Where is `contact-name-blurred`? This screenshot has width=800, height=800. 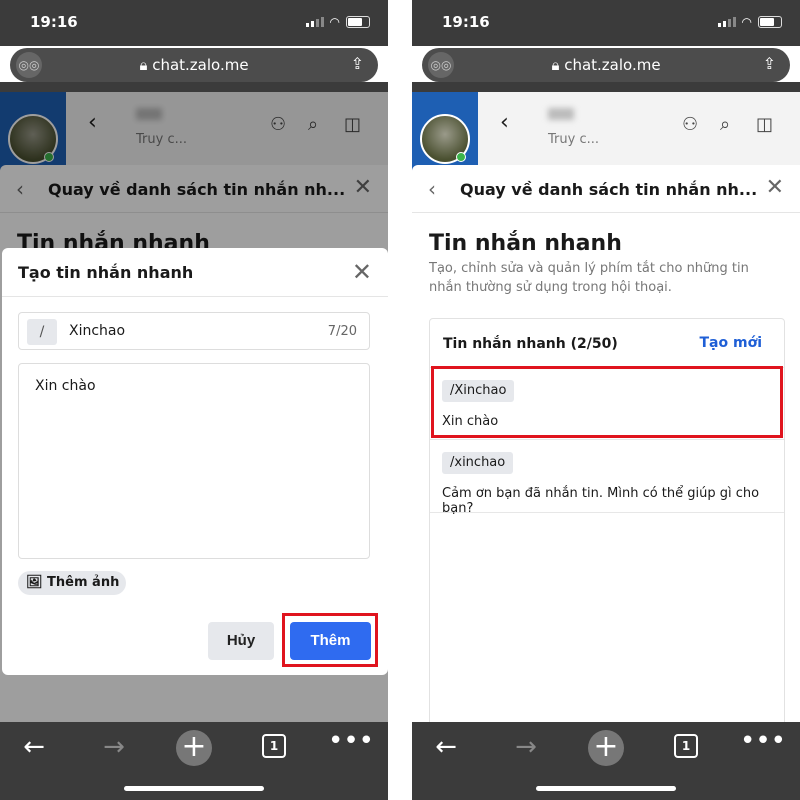
contact-name-blurred is located at coordinates (561, 114).